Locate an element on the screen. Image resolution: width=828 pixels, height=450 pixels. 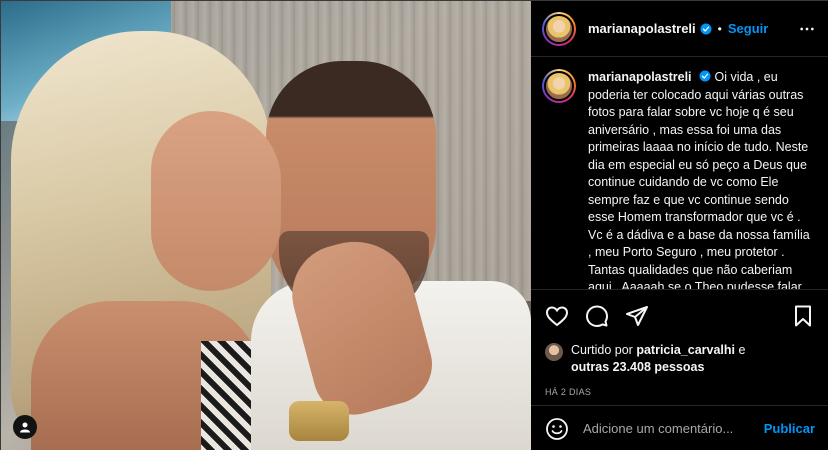
likes-prefix: Curtido por is located at coordinates (602, 350).